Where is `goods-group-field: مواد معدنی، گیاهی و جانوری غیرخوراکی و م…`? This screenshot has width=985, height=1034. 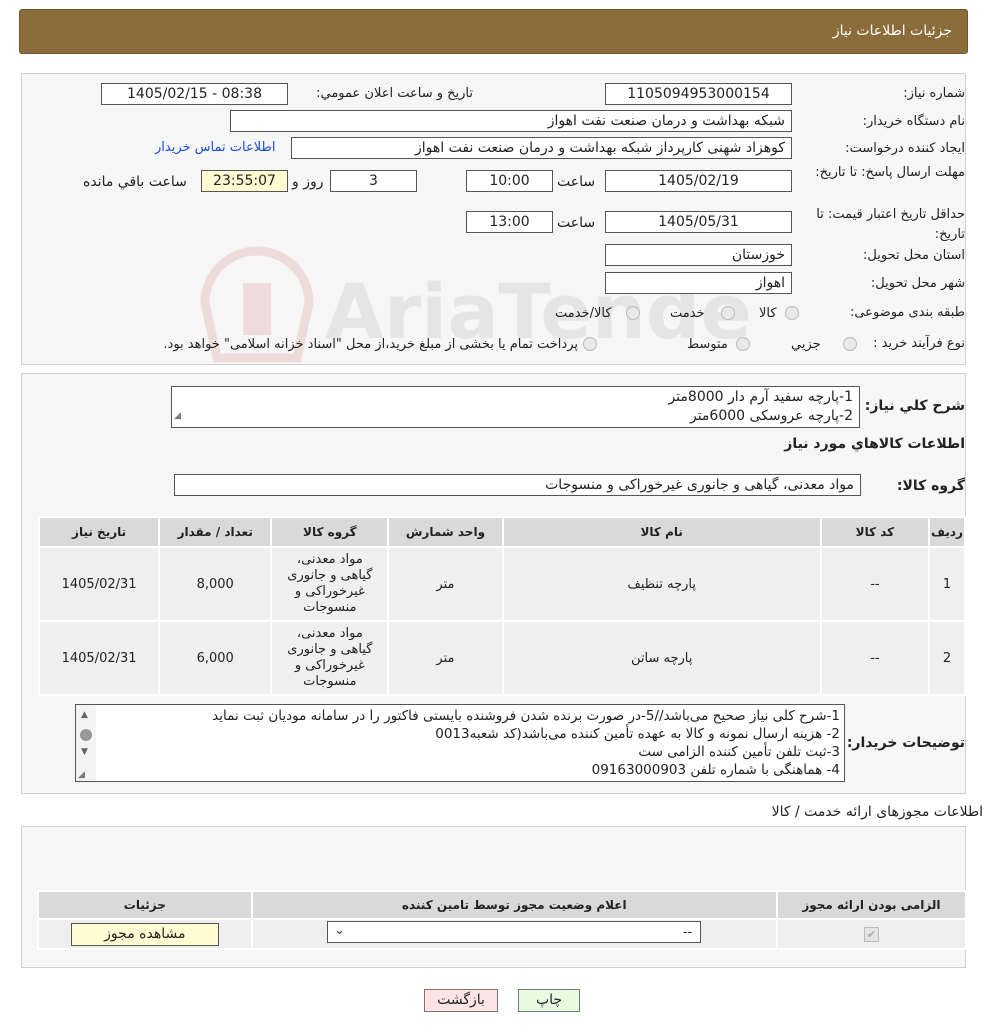 goods-group-field: مواد معدنی، گیاهی و جانوری غیرخوراکی و م… is located at coordinates (517, 485).